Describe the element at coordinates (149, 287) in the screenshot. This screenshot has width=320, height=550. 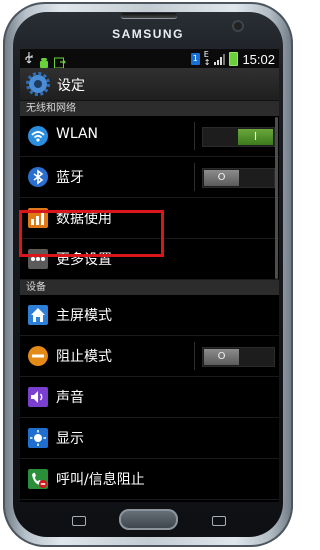
I see `section-header-device: 设备` at that location.